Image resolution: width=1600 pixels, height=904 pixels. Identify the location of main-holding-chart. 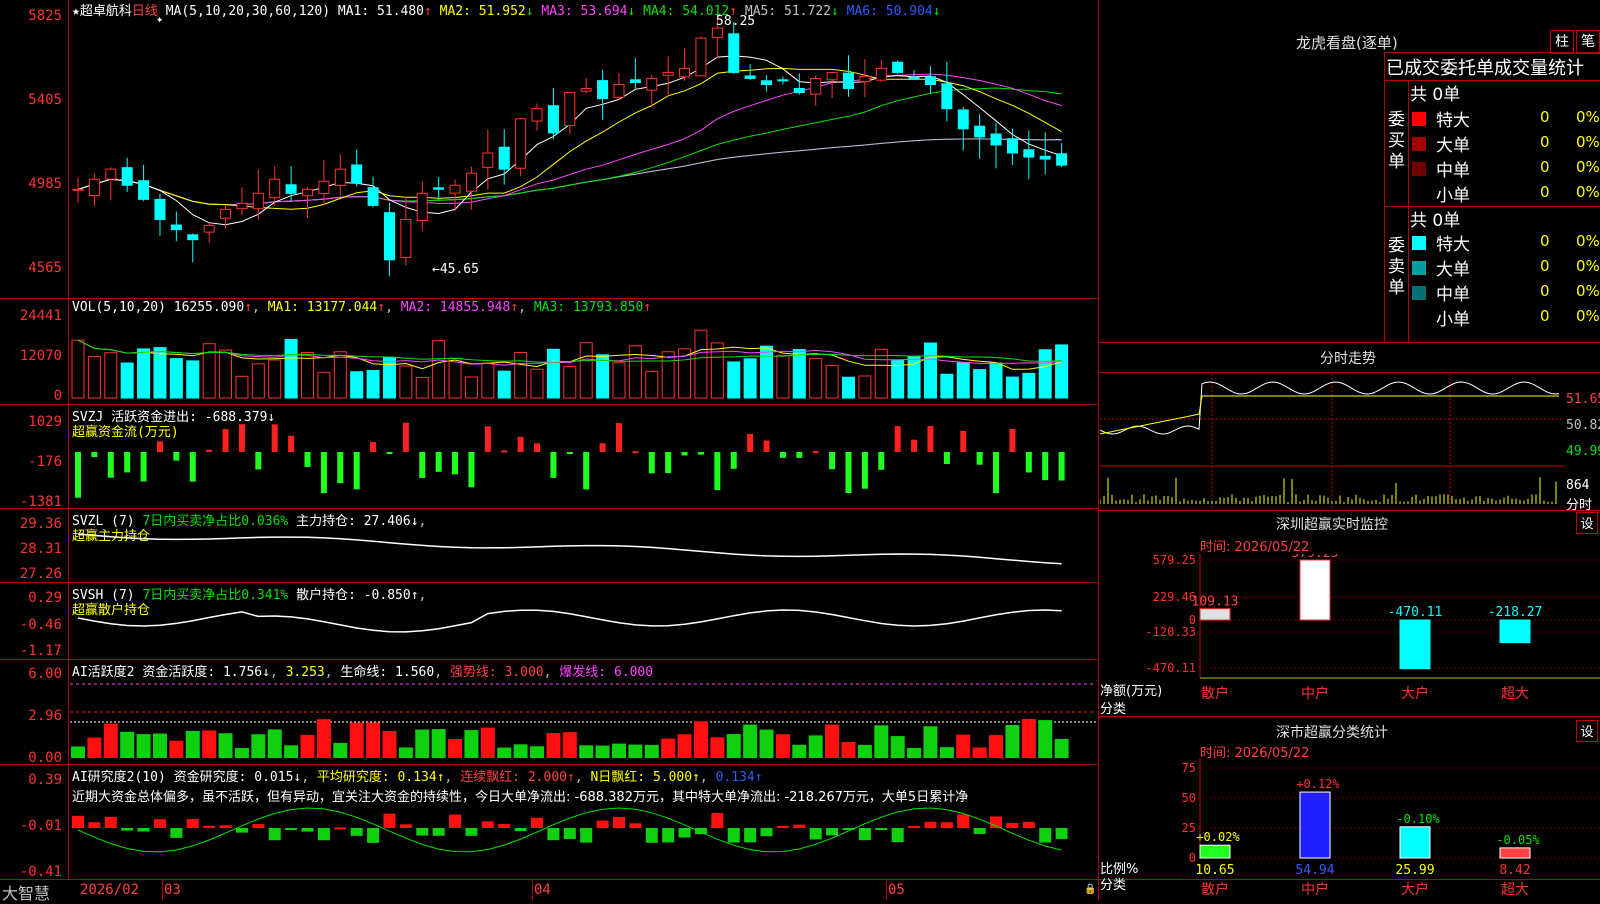
(583, 550).